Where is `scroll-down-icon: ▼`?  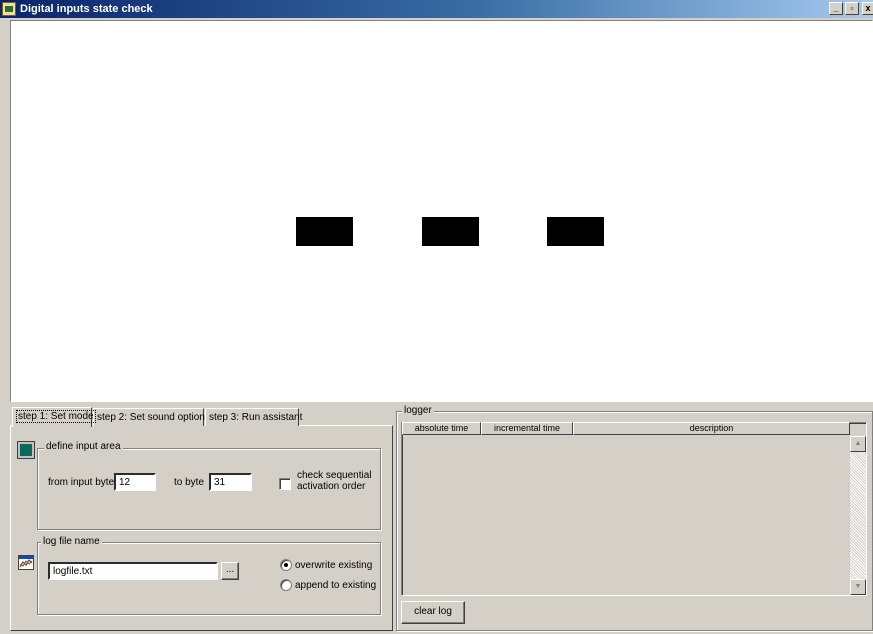
scroll-down-icon: ▼ is located at coordinates (858, 587).